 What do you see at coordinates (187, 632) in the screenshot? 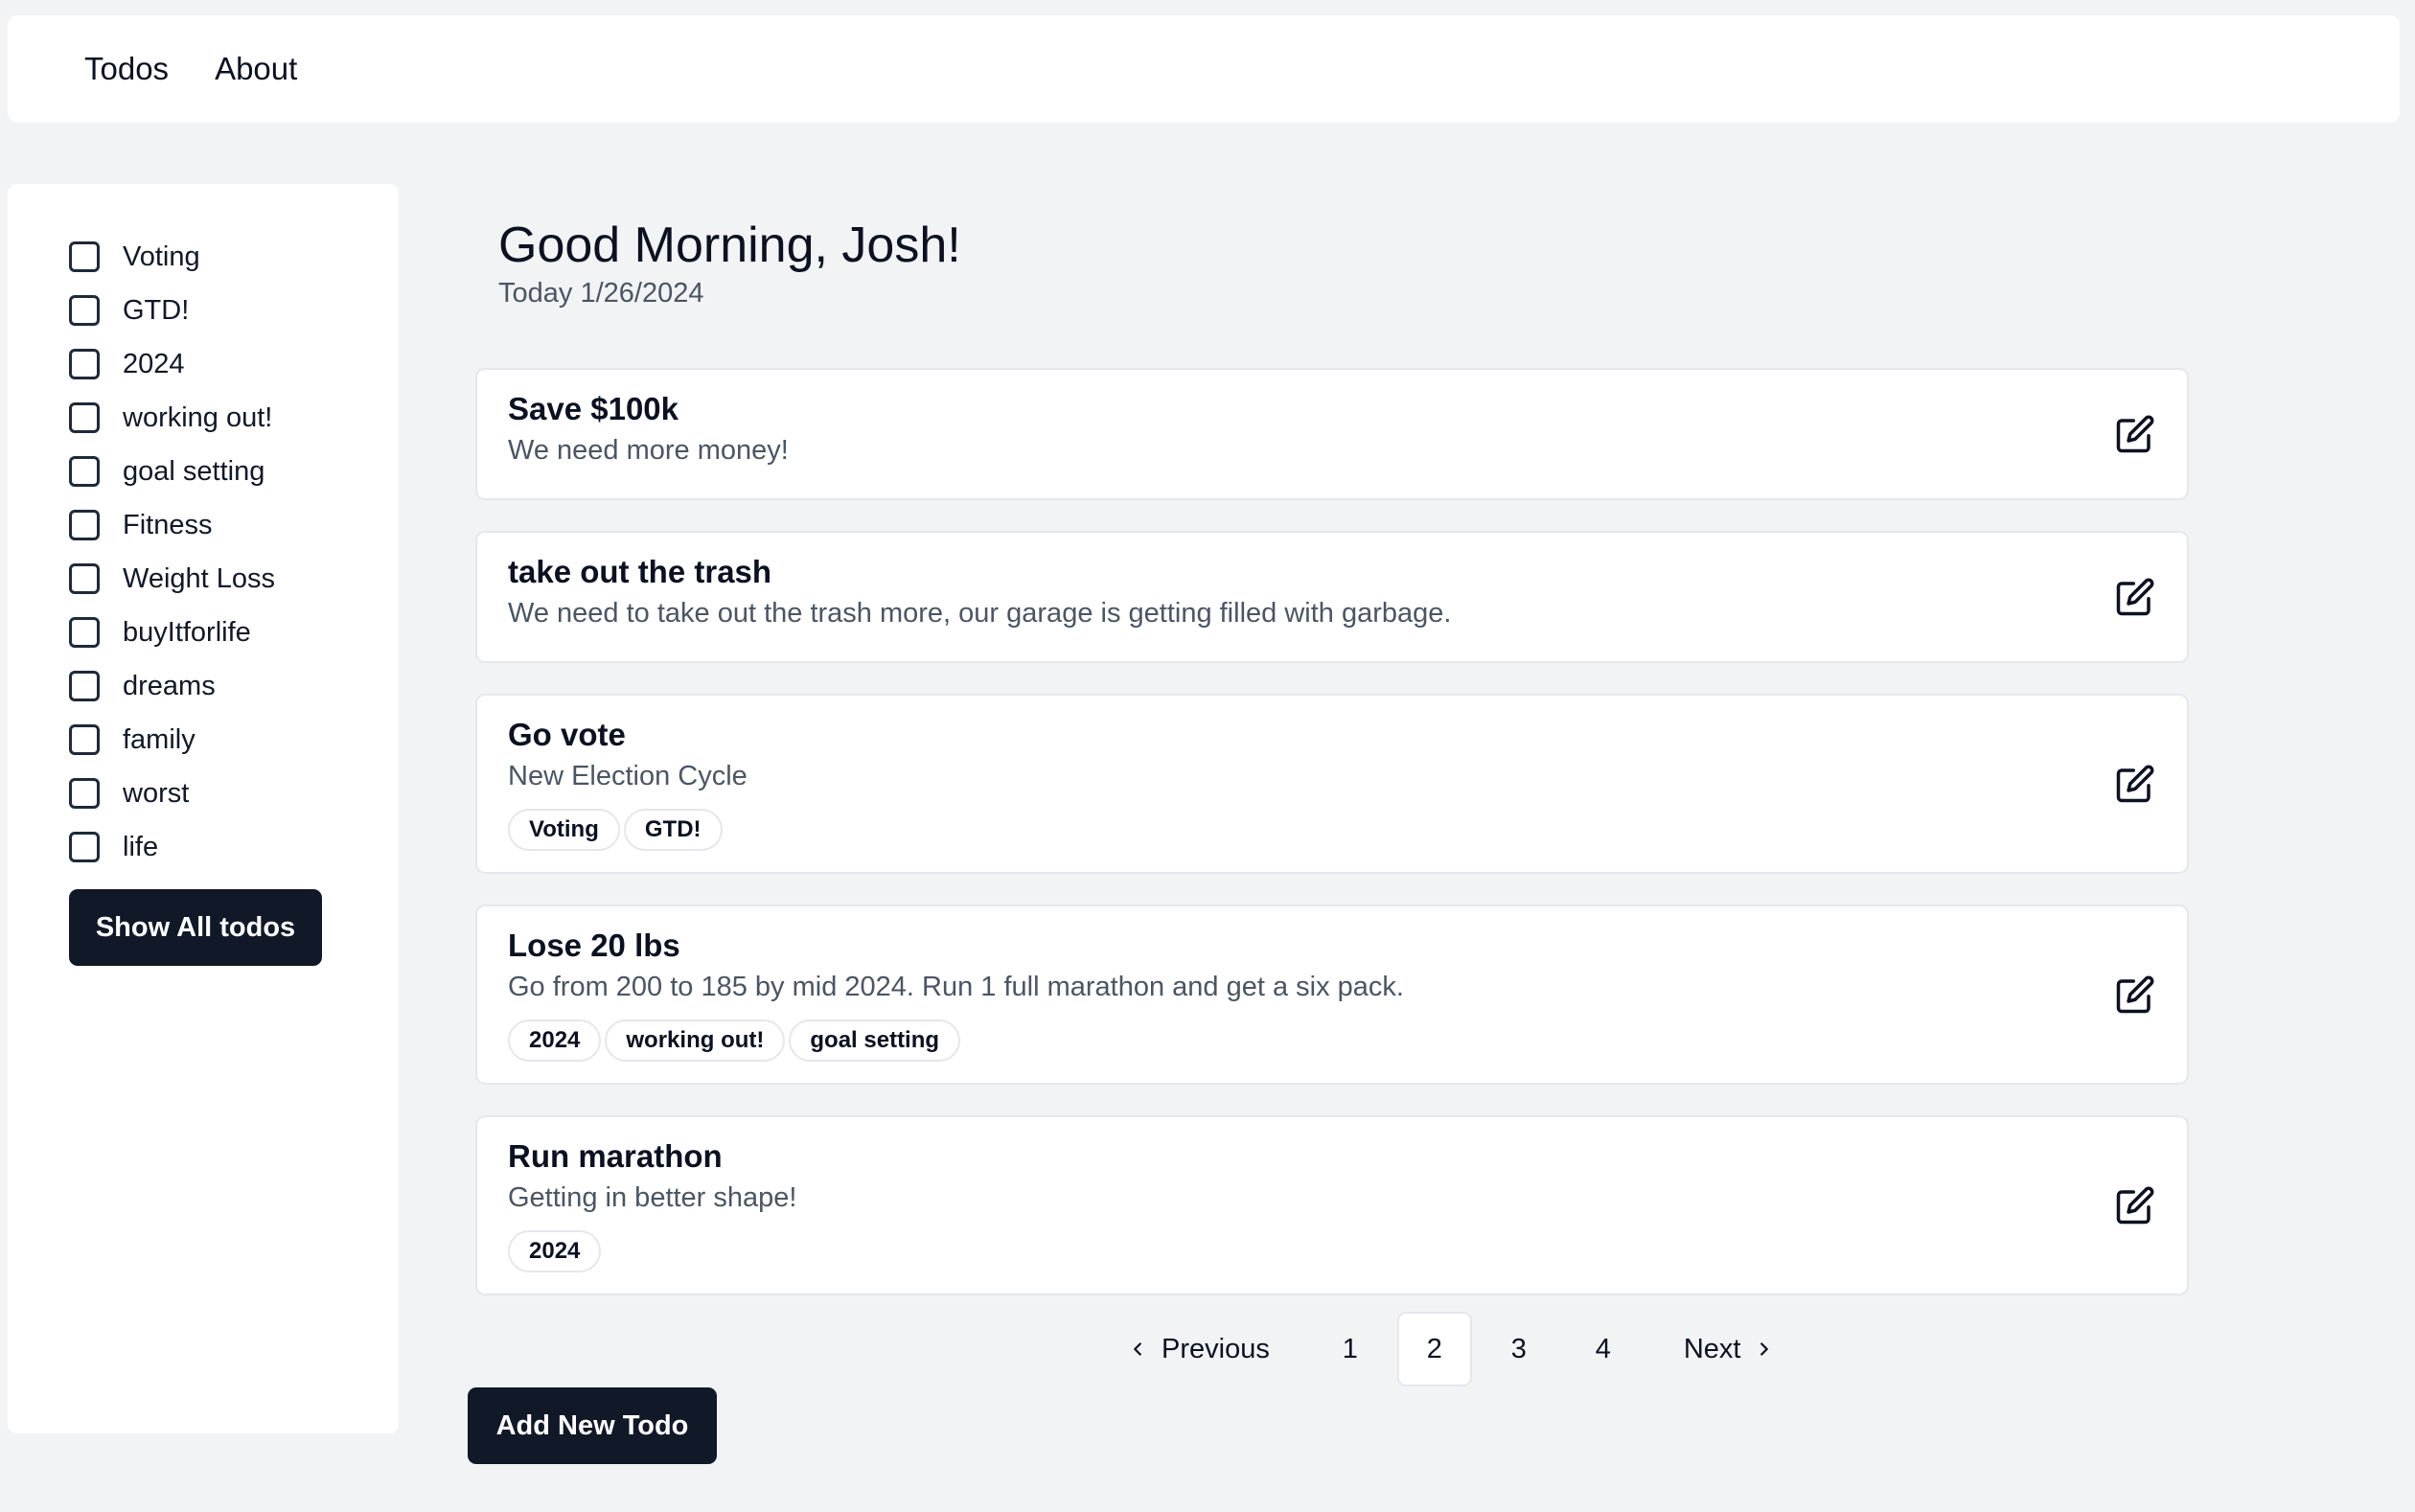
I see `tag-filter-label: buyItforlife` at bounding box center [187, 632].